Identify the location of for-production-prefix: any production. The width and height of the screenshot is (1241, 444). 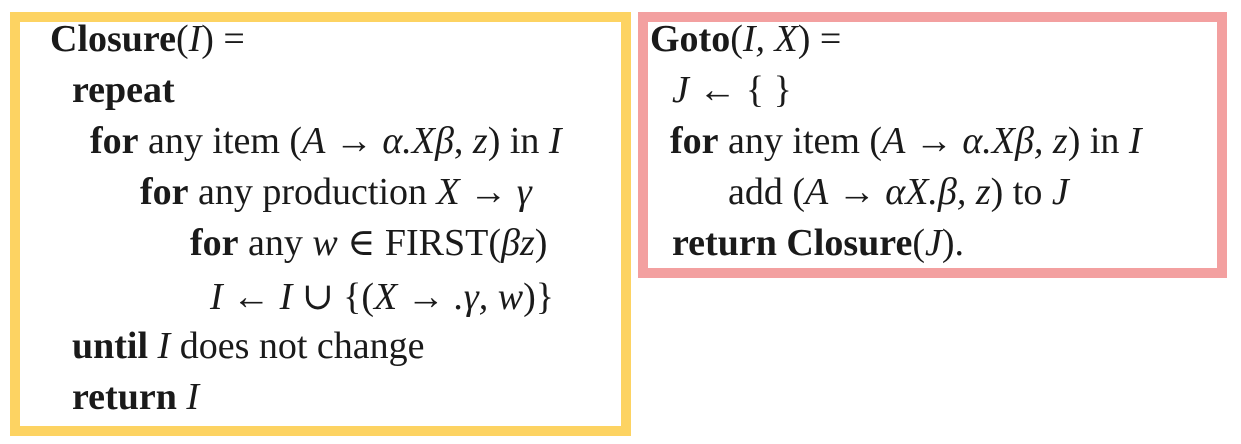
(313, 192).